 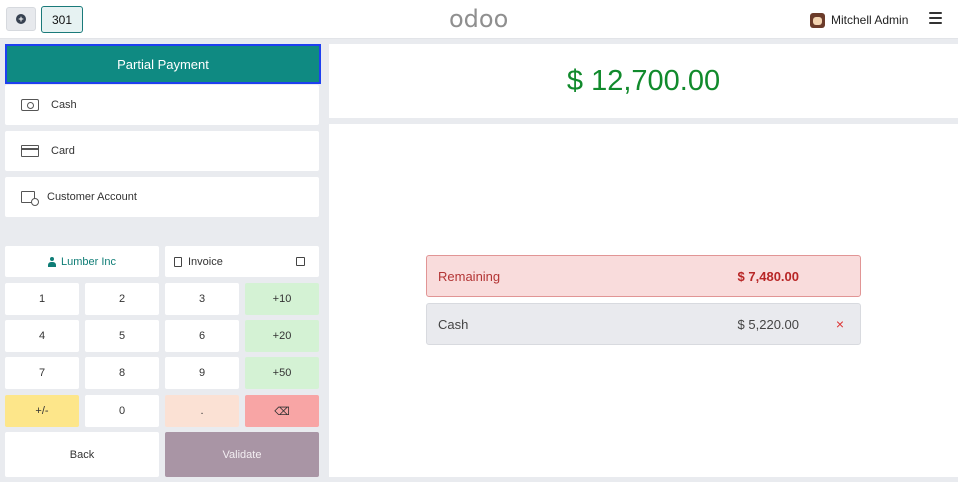 What do you see at coordinates (242, 454) in the screenshot?
I see `validate-button: Validate` at bounding box center [242, 454].